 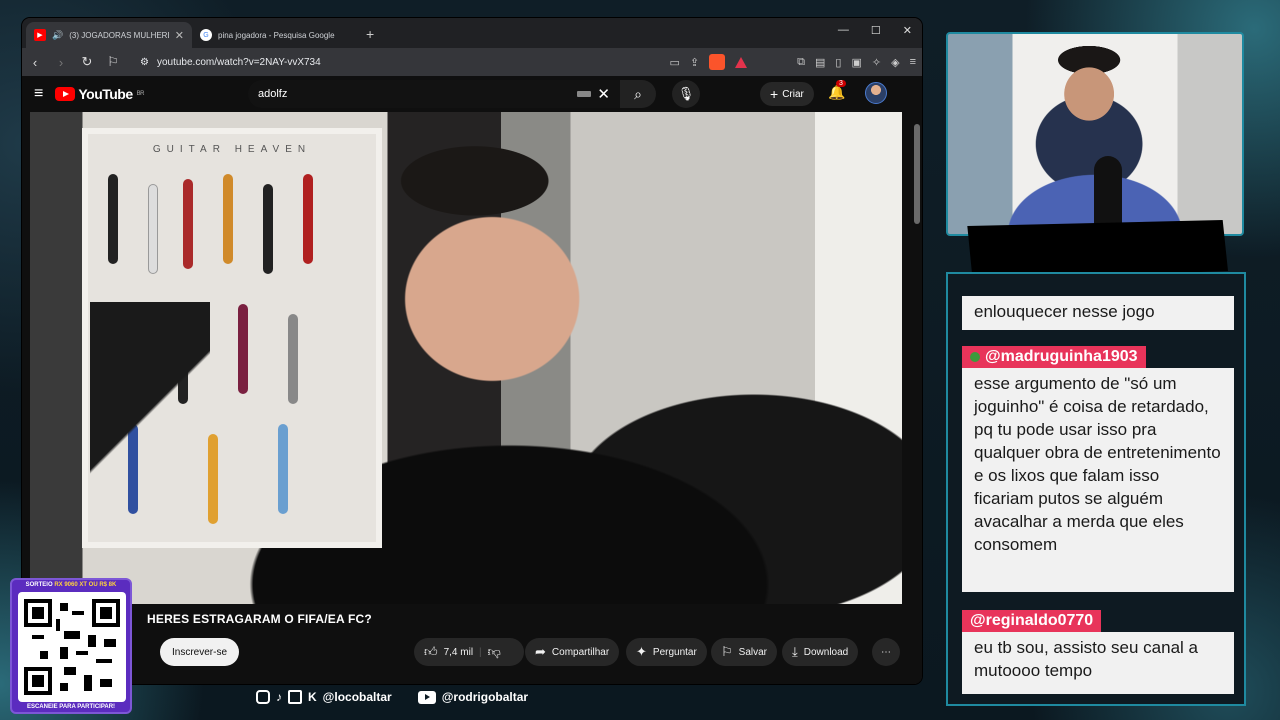 I want to click on more-actions-button: ⋯, so click(x=886, y=652).